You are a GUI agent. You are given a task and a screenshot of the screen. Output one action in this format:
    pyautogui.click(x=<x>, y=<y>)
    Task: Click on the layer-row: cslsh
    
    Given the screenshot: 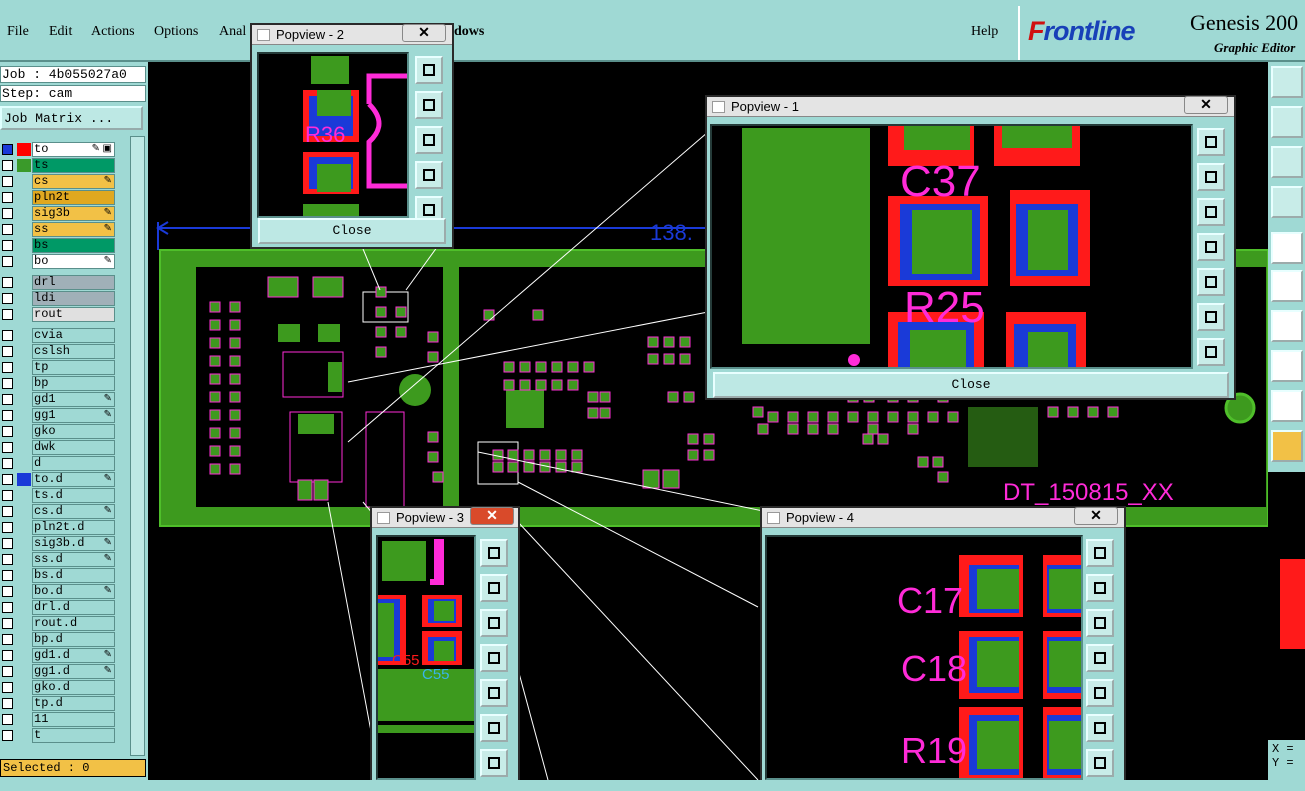 What is the action you would take?
    pyautogui.click(x=59, y=351)
    